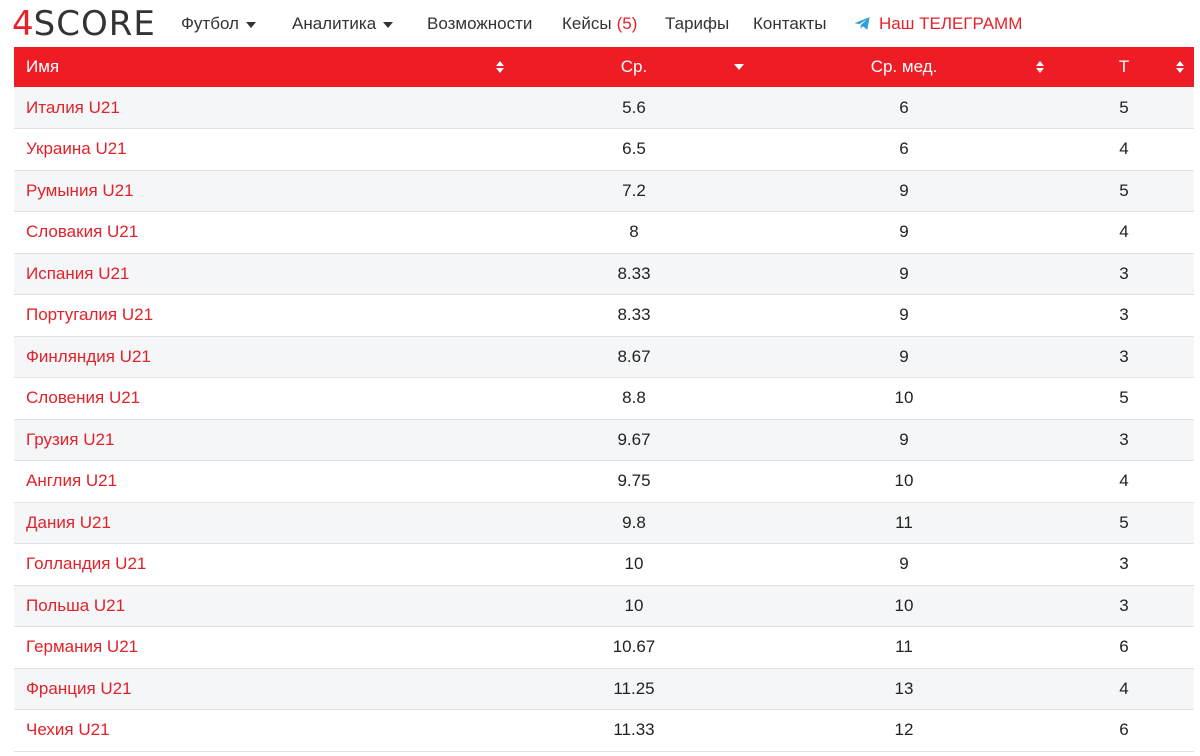 The width and height of the screenshot is (1200, 756). Describe the element at coordinates (264, 233) in the screenshot. I see `team-cell: Словакия U21` at that location.